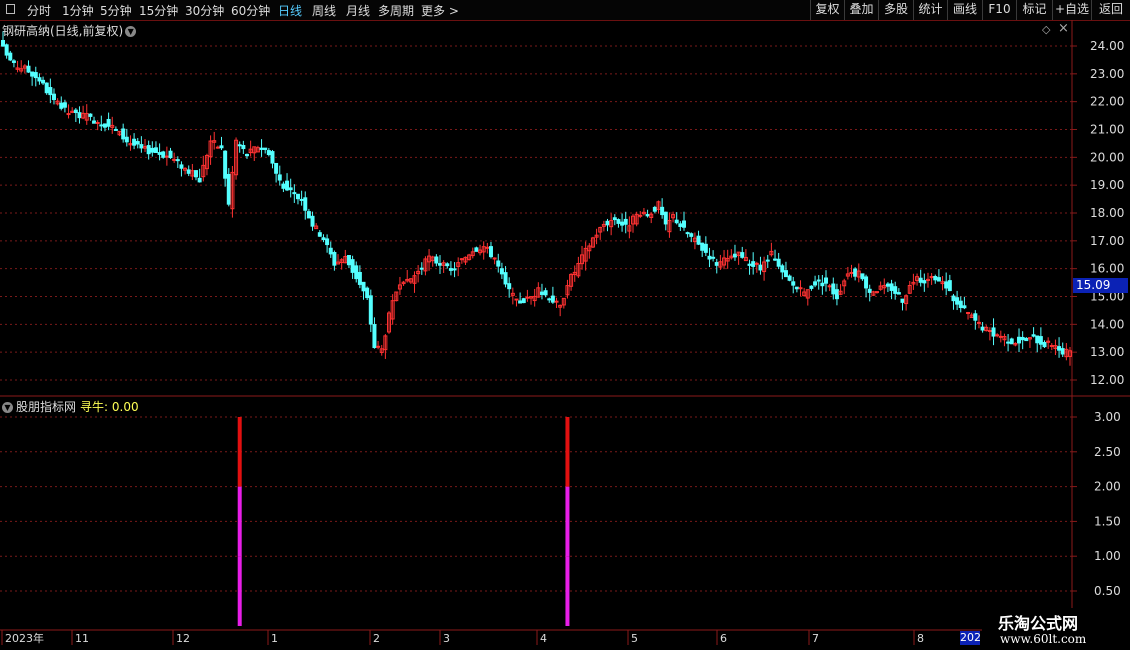  What do you see at coordinates (1107, 157) in the screenshot?
I see `price-tick-label: 20.00` at bounding box center [1107, 157].